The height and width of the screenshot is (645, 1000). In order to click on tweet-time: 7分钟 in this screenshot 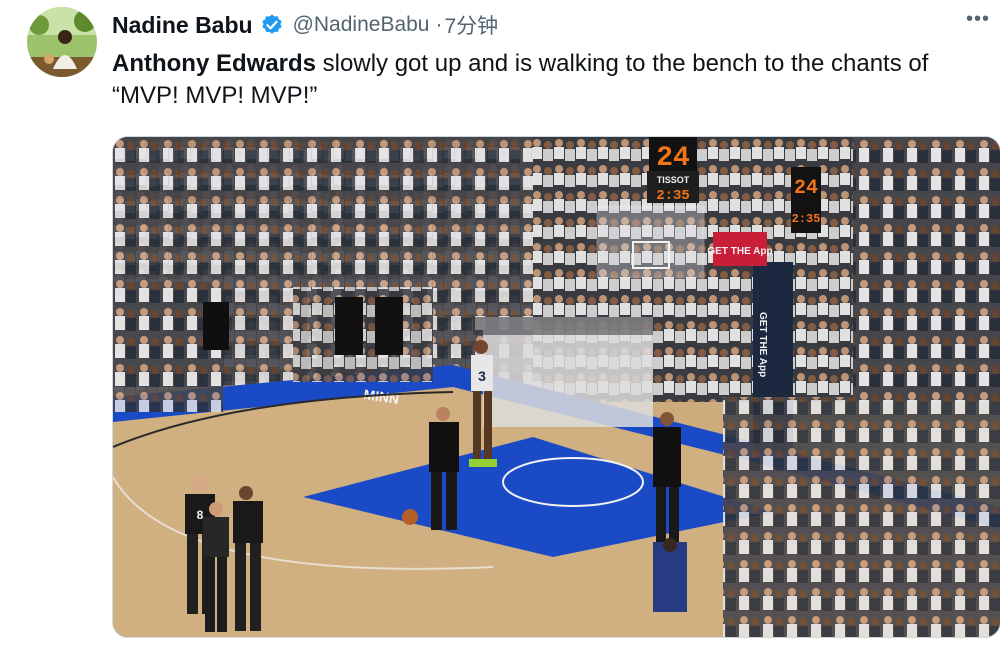, I will do `click(472, 25)`.